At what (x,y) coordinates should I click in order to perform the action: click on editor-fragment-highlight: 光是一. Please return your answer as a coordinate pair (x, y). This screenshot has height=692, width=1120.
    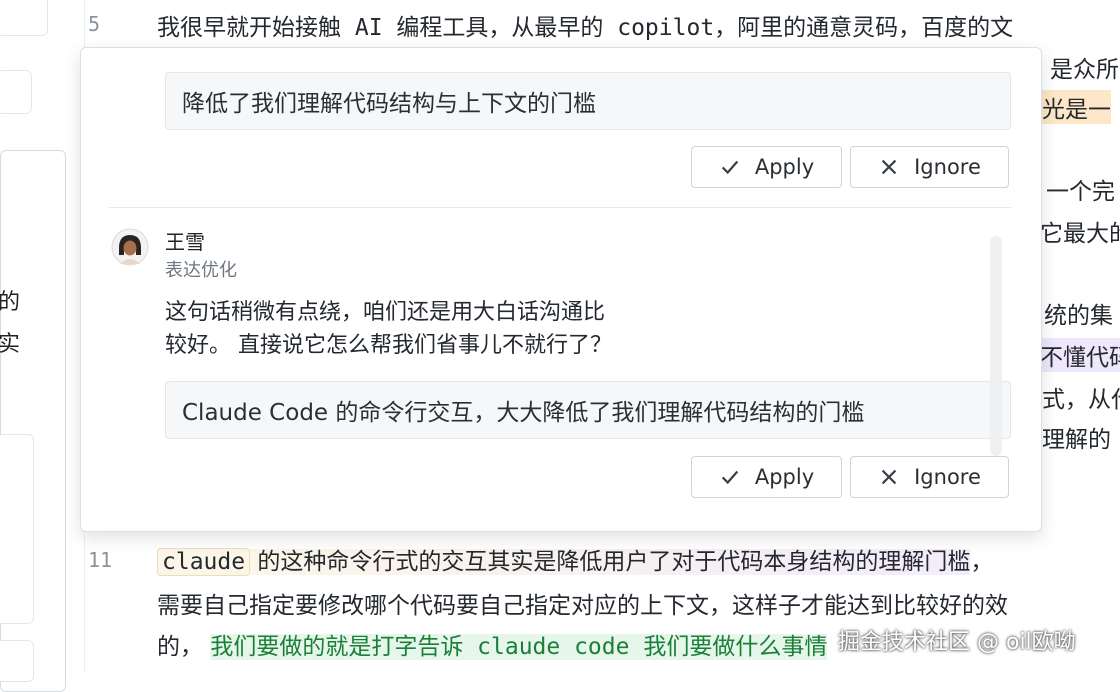
    Looking at the image, I should click on (1076, 107).